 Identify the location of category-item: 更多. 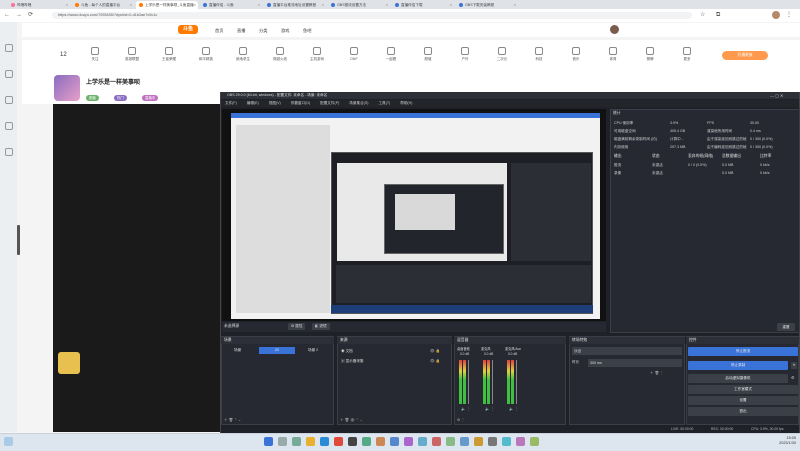
(687, 54).